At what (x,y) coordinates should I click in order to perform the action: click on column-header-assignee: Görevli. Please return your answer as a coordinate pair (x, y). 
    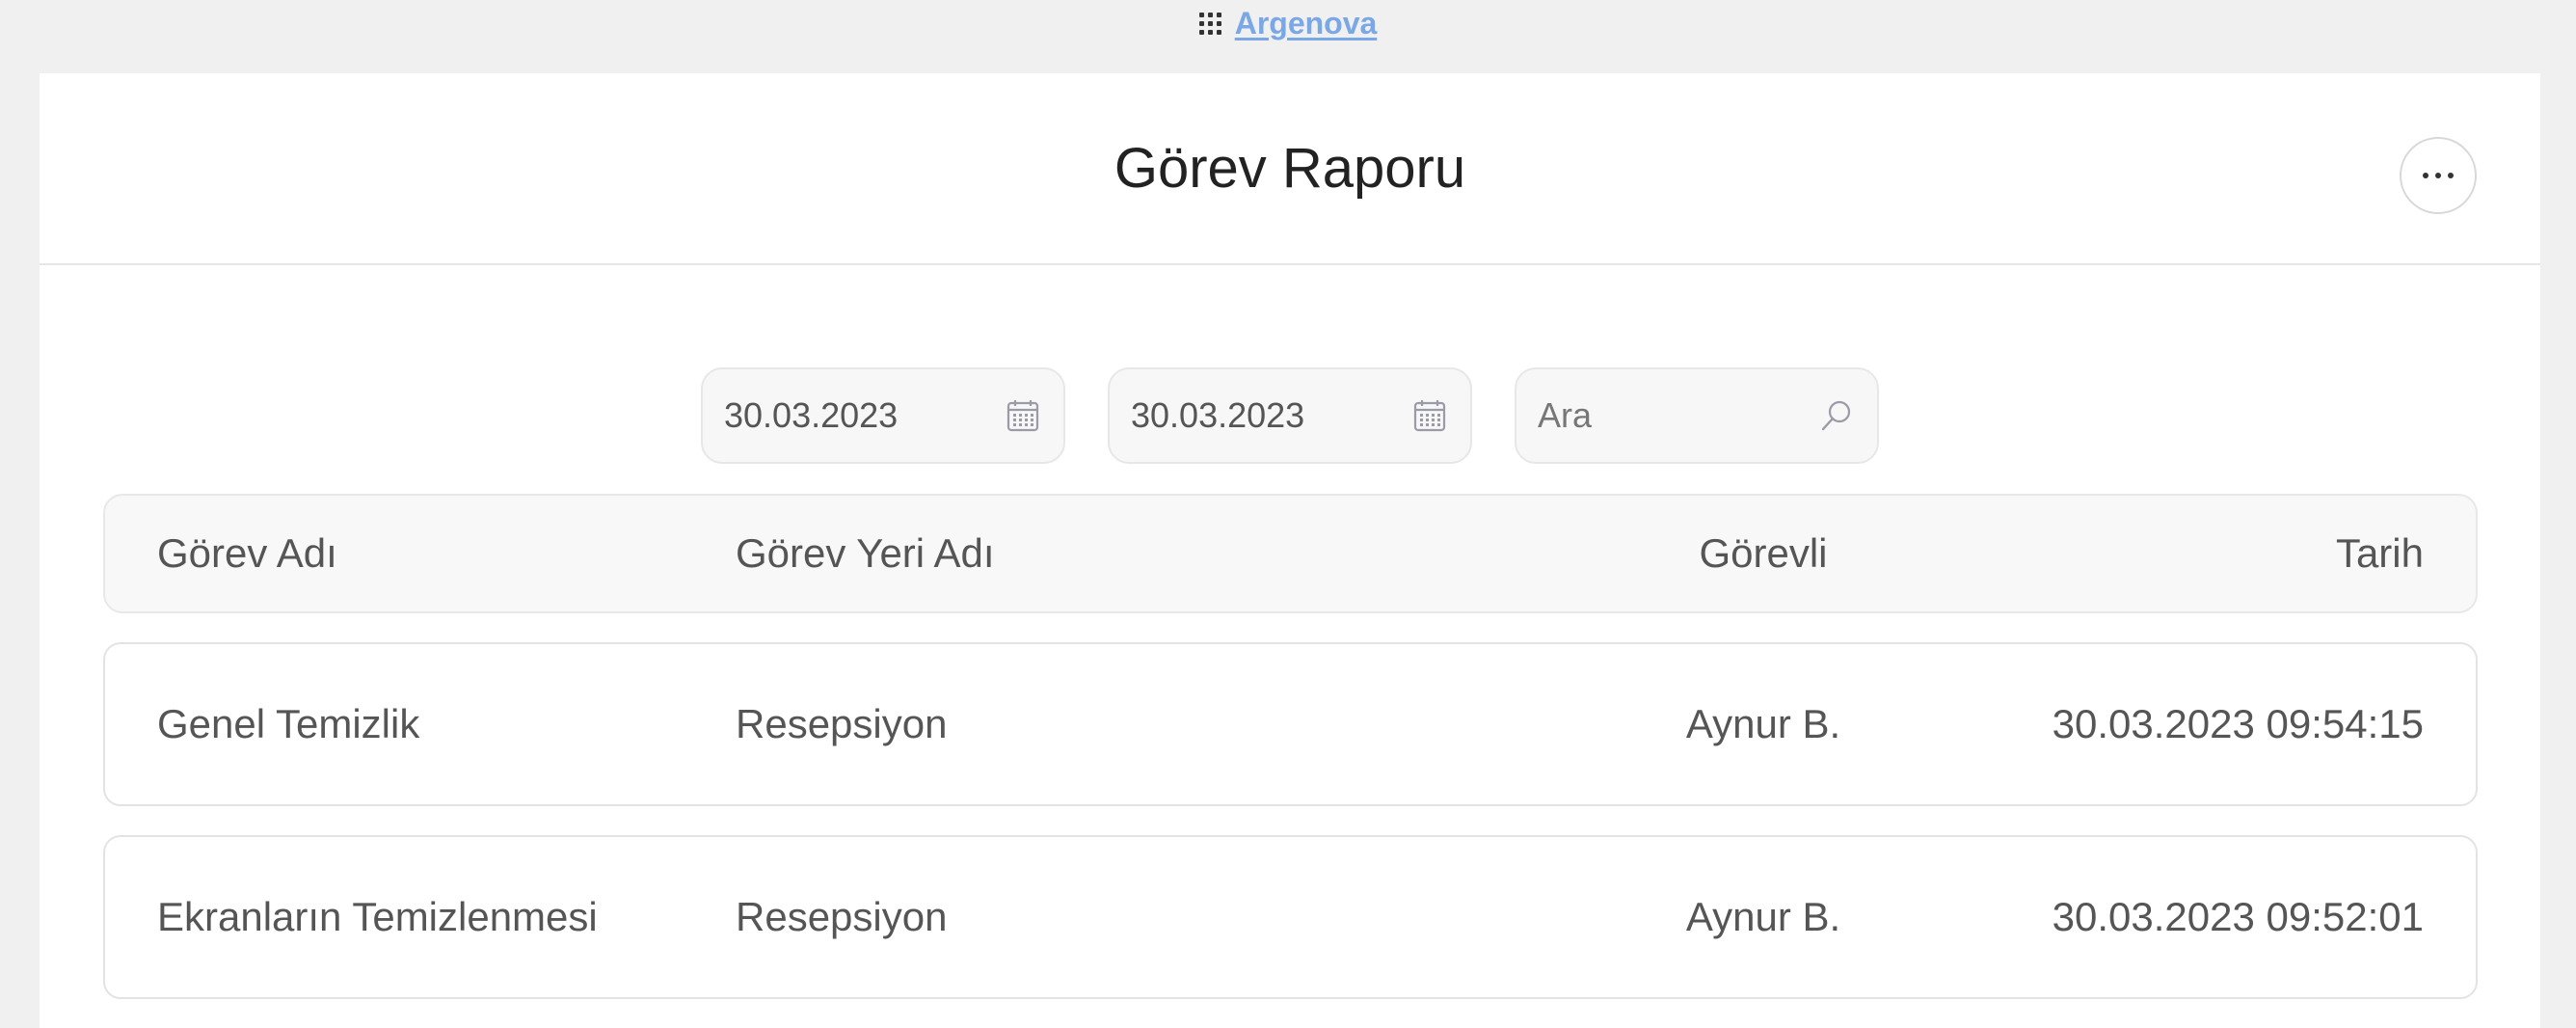
    Looking at the image, I should click on (1763, 554).